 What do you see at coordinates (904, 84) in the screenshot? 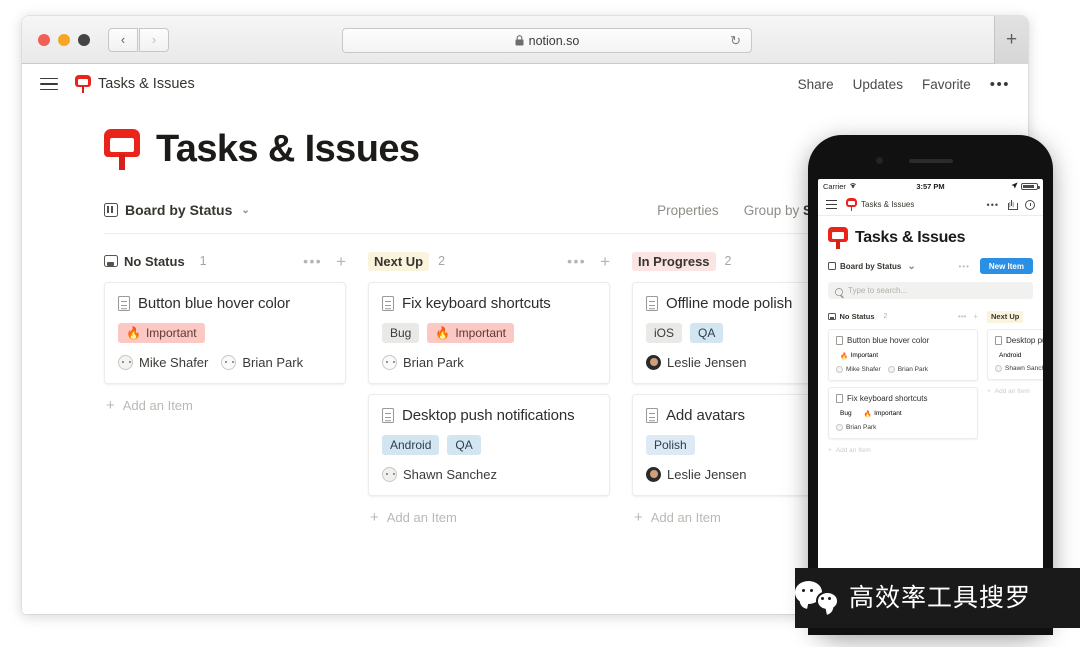
I see `app-header-actions: Share Updates Favorite •••` at bounding box center [904, 84].